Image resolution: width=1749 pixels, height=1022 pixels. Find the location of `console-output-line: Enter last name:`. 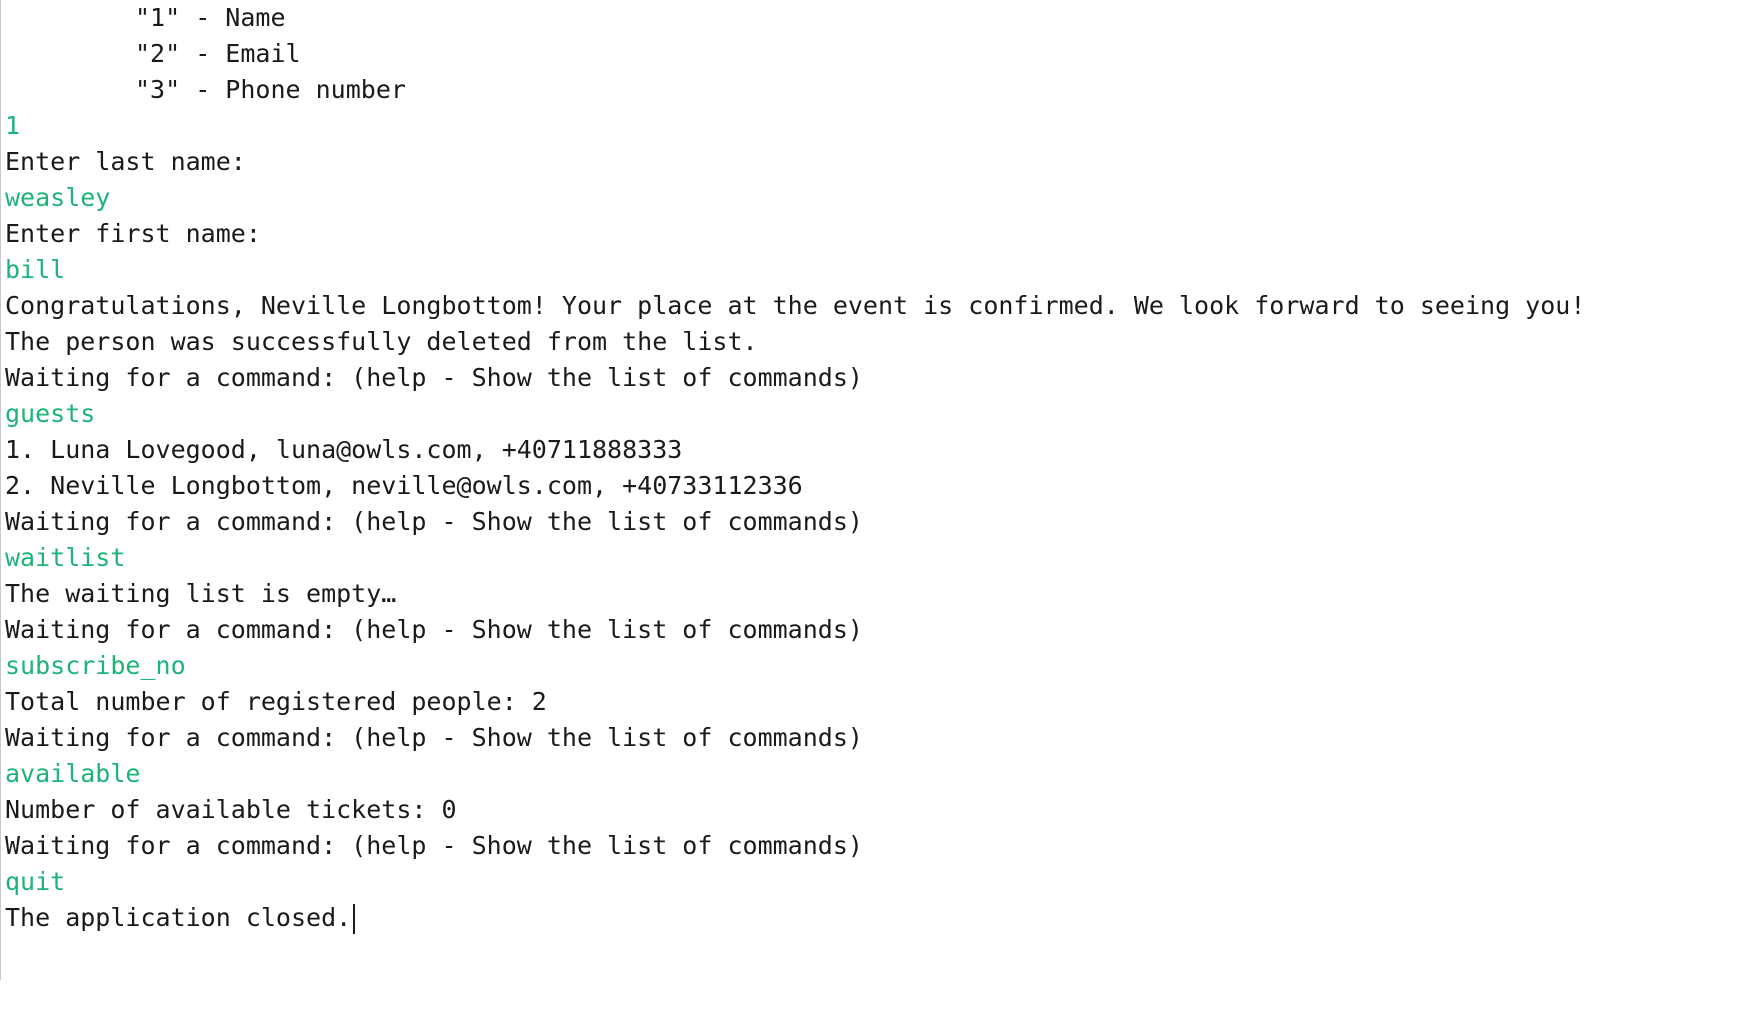

console-output-line: Enter last name: is located at coordinates (795, 162).